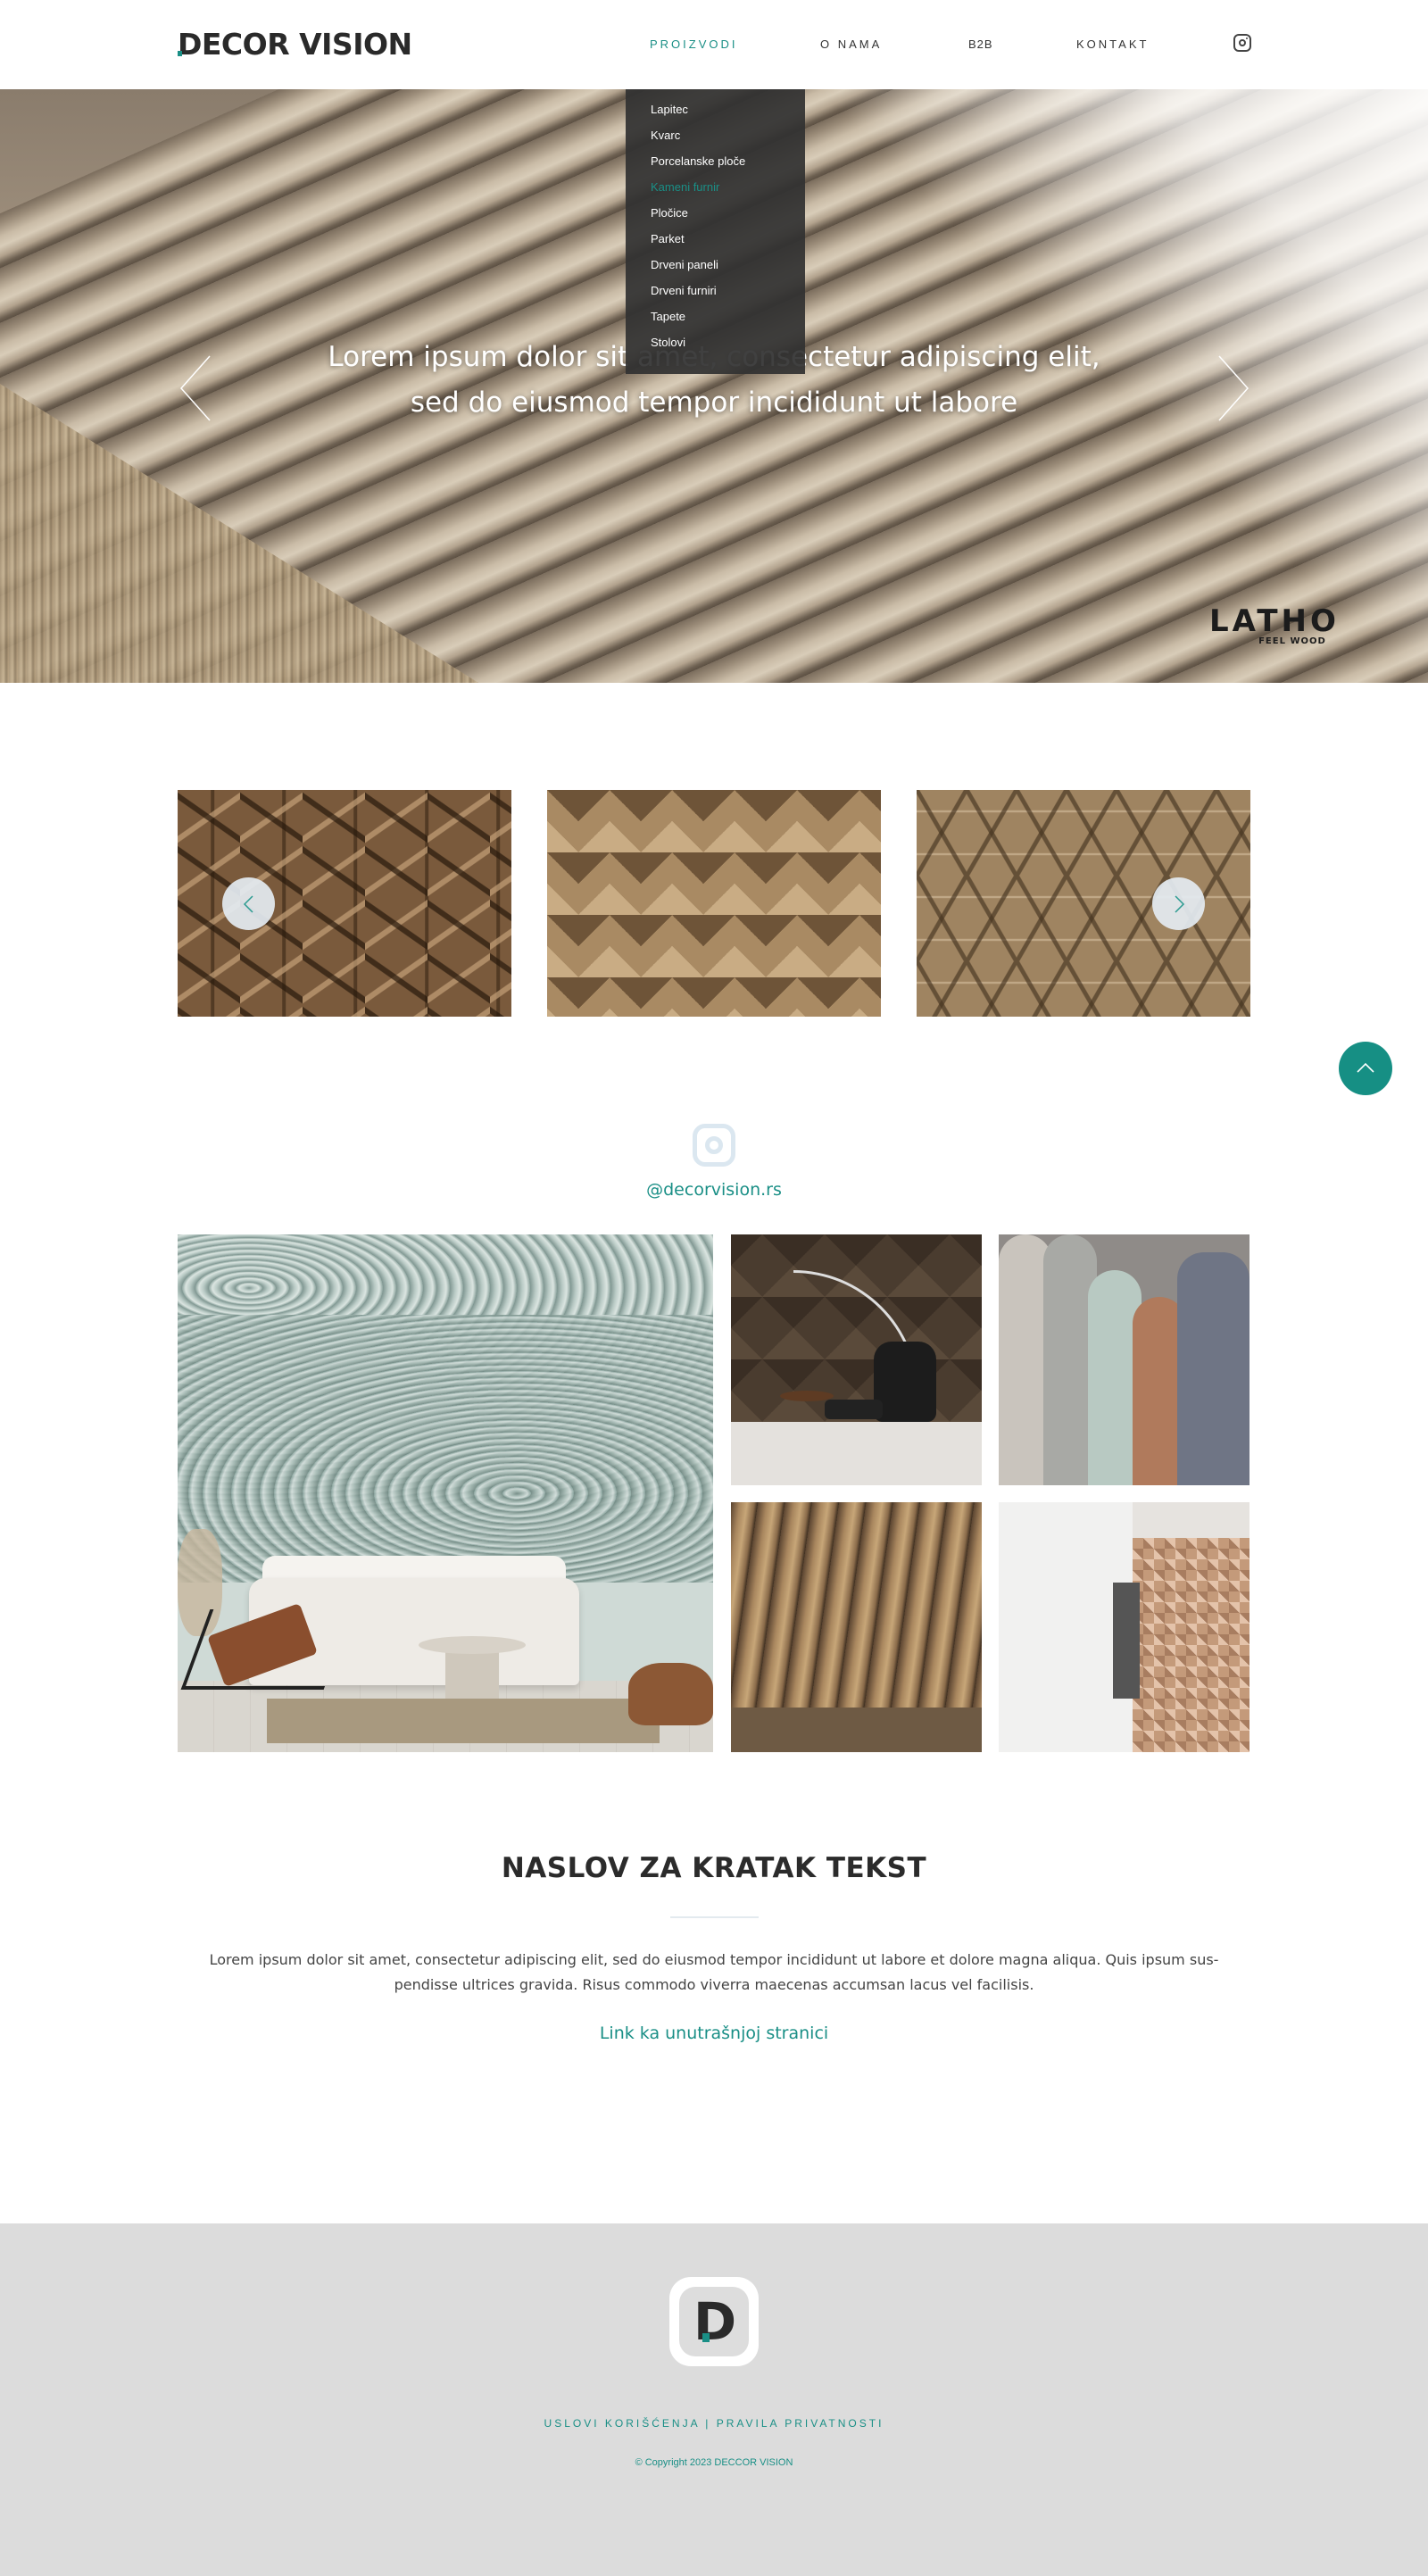  Describe the element at coordinates (715, 167) in the screenshot. I see `dropdown-item-porcelanske-ploce: Porcelanske ploče` at that location.